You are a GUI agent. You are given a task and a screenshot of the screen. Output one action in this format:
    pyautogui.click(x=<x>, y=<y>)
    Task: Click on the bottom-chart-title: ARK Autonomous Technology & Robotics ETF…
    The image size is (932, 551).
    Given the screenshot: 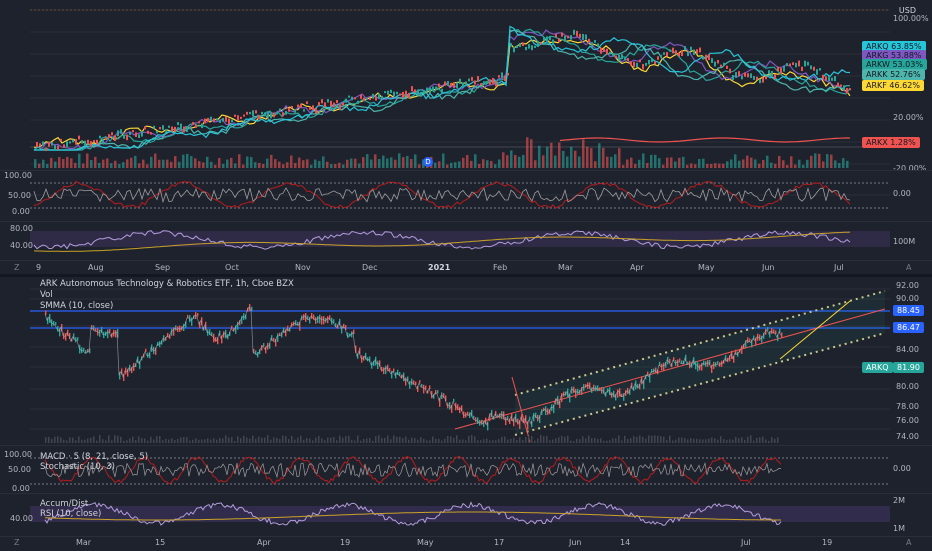 What is the action you would take?
    pyautogui.click(x=167, y=284)
    